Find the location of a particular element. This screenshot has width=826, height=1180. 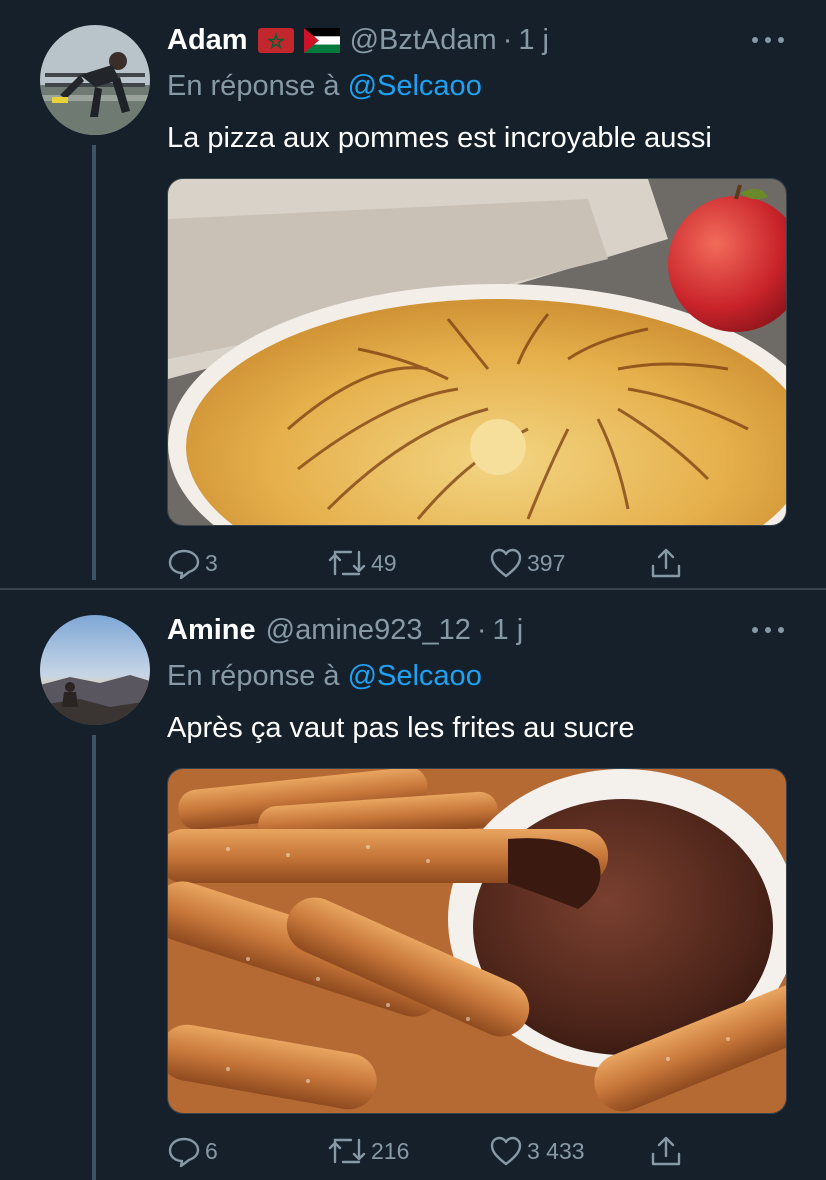

retweet-button: 49 is located at coordinates (362, 563).